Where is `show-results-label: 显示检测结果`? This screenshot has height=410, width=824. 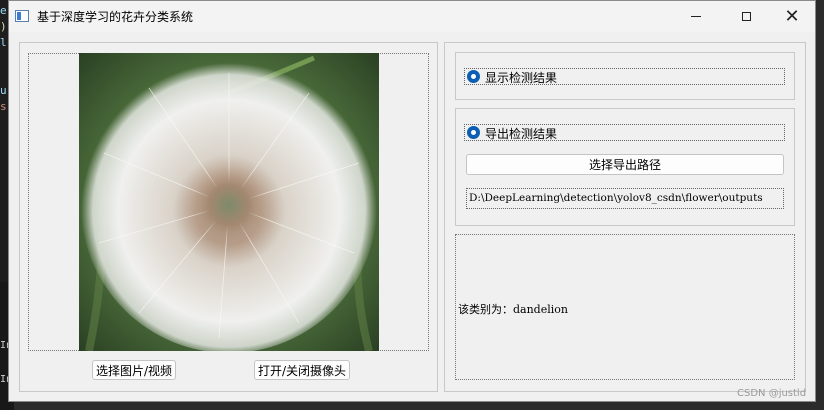 show-results-label: 显示检测结果 is located at coordinates (521, 78).